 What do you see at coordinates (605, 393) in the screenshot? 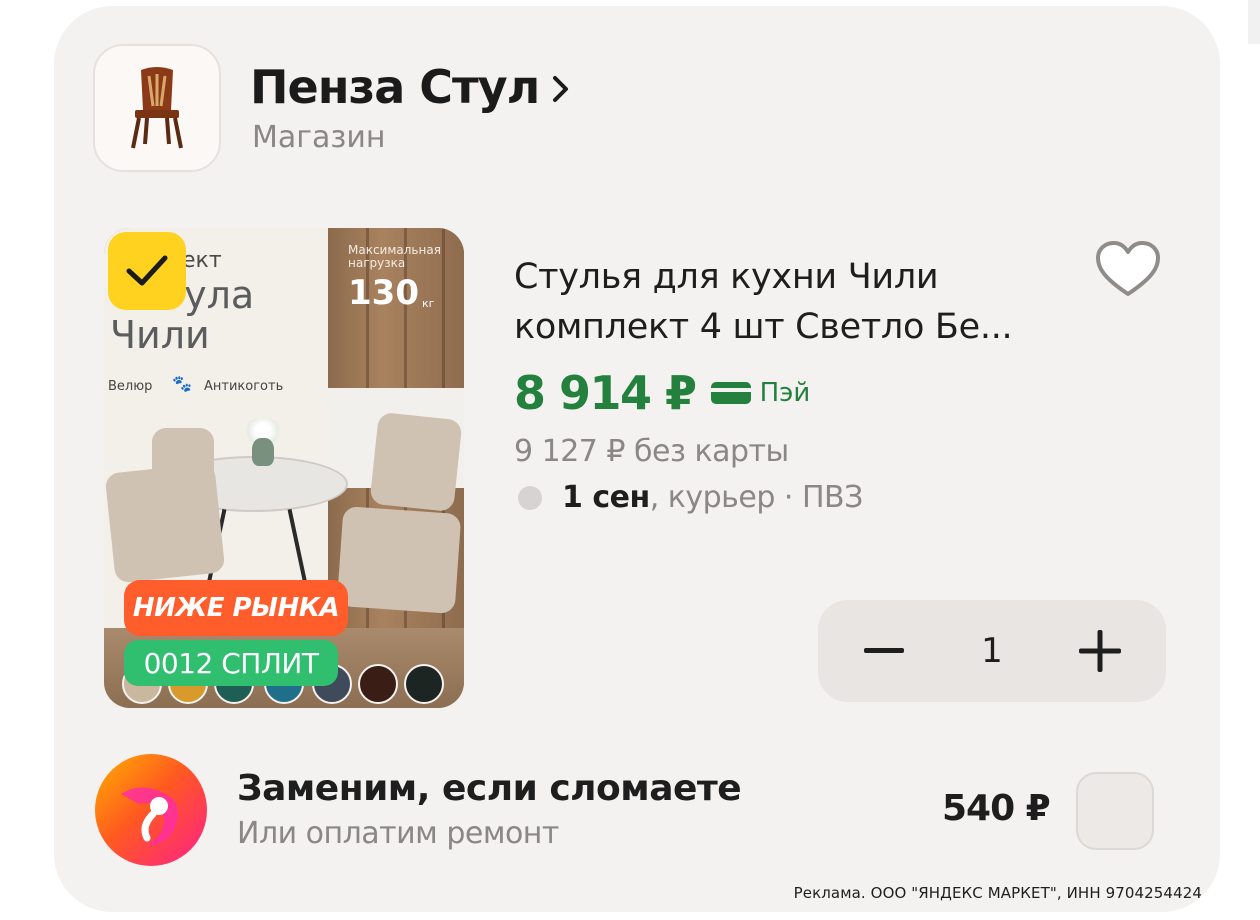
I see `price: 8 914 ₽` at bounding box center [605, 393].